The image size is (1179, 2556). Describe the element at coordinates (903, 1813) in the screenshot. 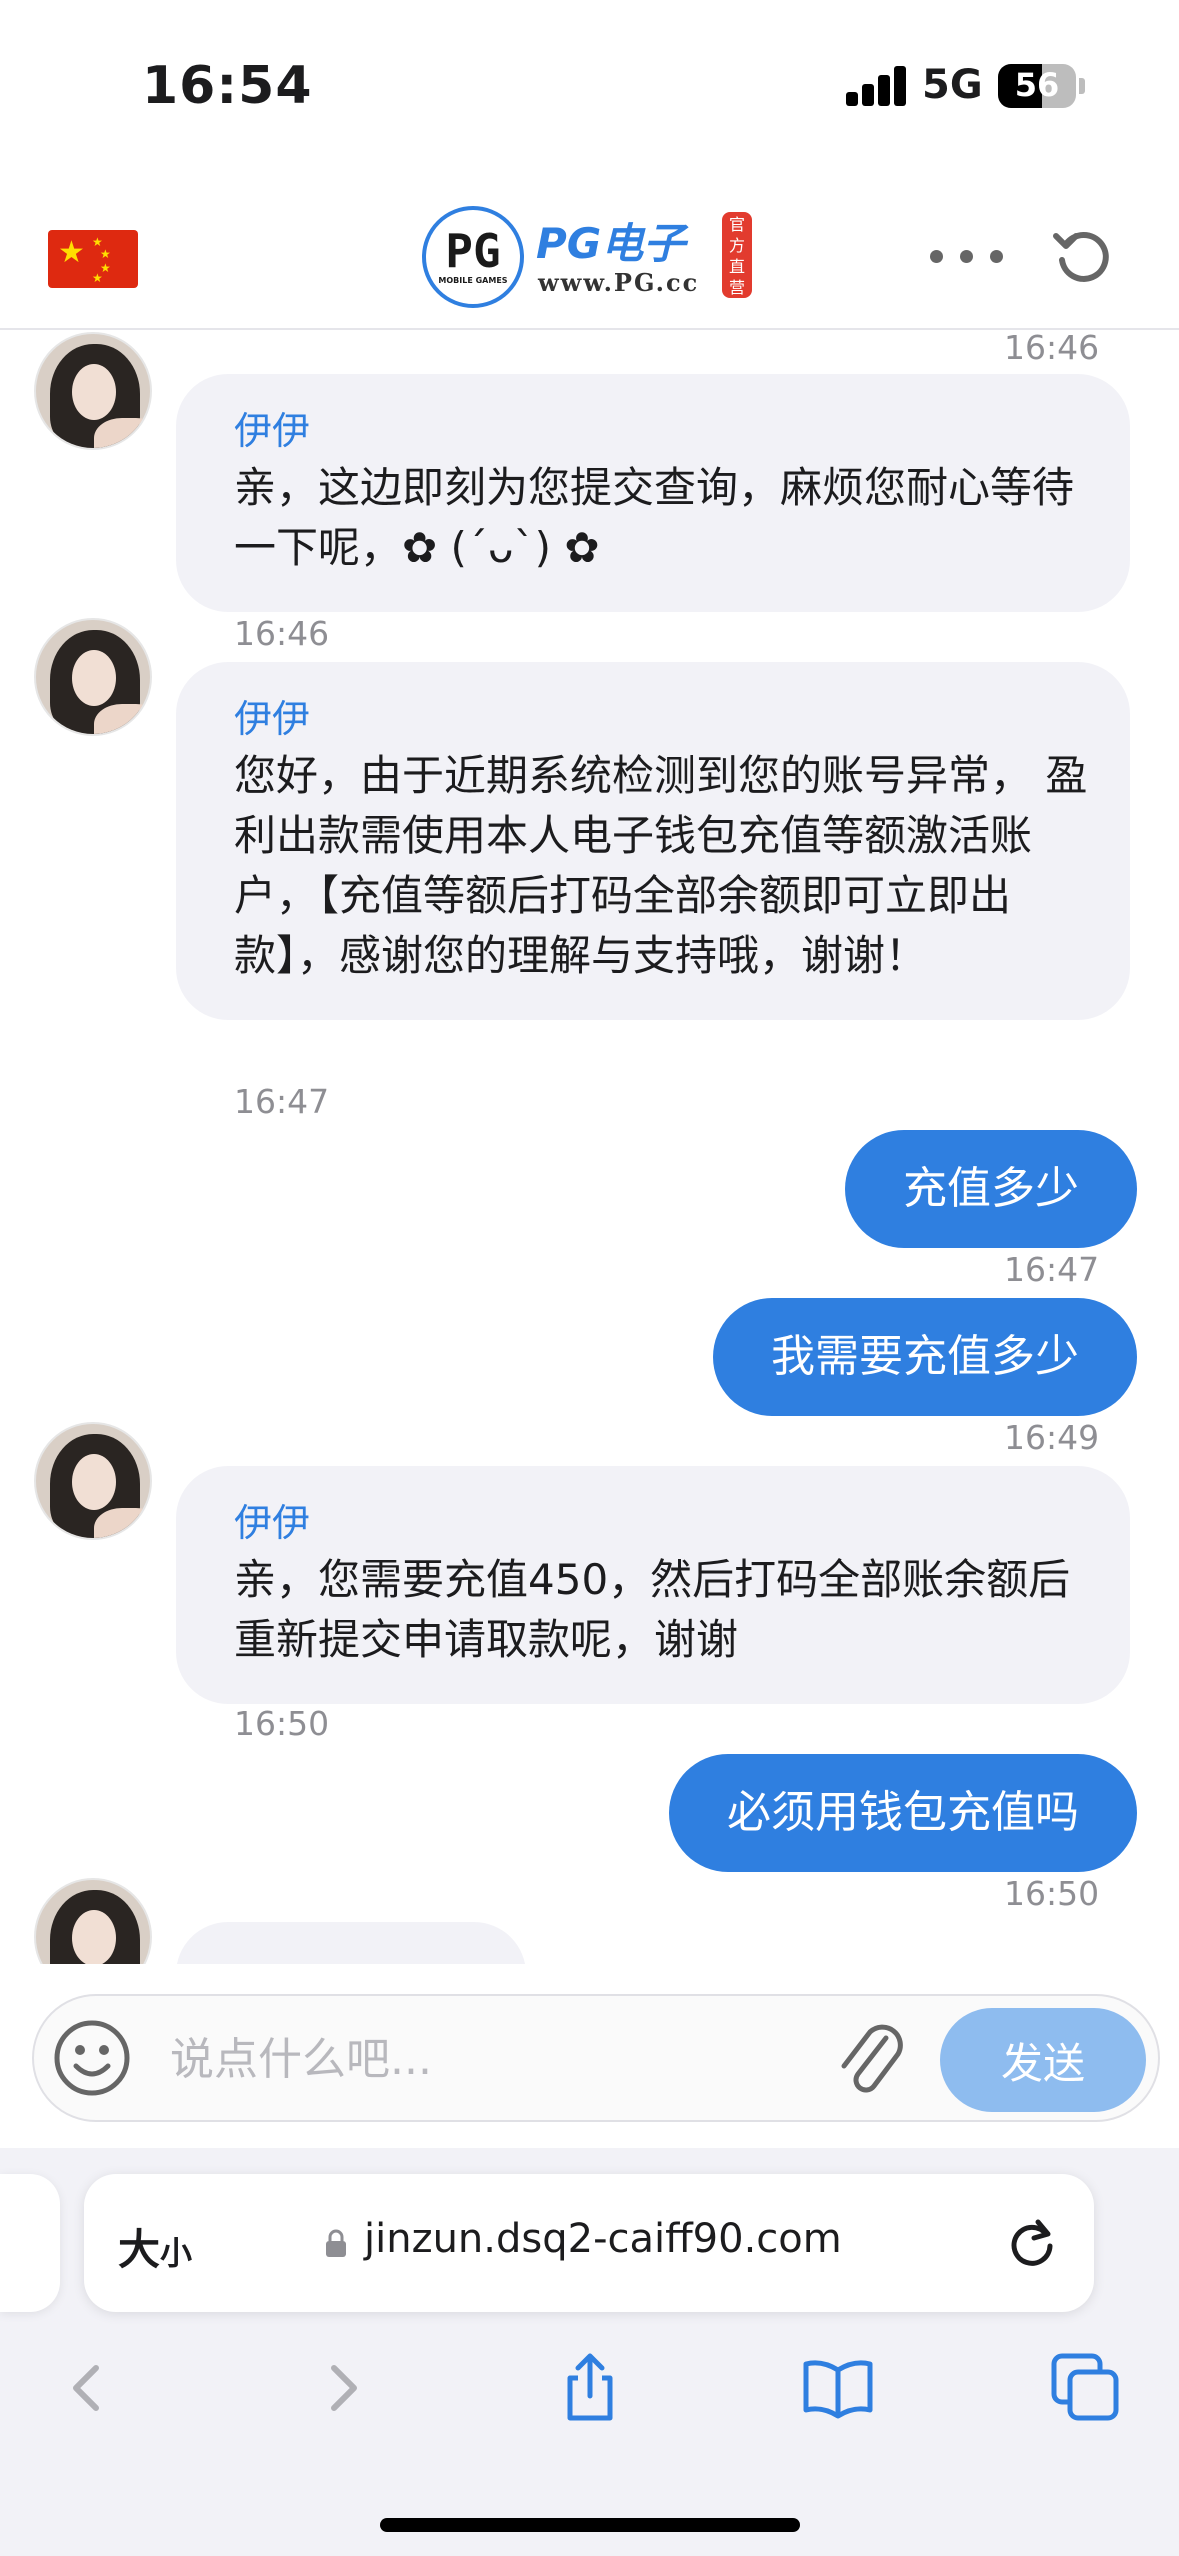

I see `outgoing-message: 必须用钱包充值吗` at that location.